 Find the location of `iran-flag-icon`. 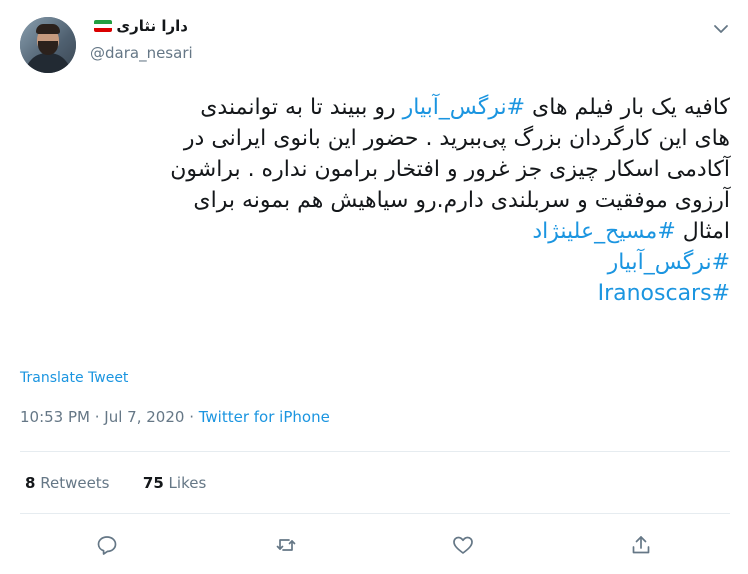

iran-flag-icon is located at coordinates (103, 26).